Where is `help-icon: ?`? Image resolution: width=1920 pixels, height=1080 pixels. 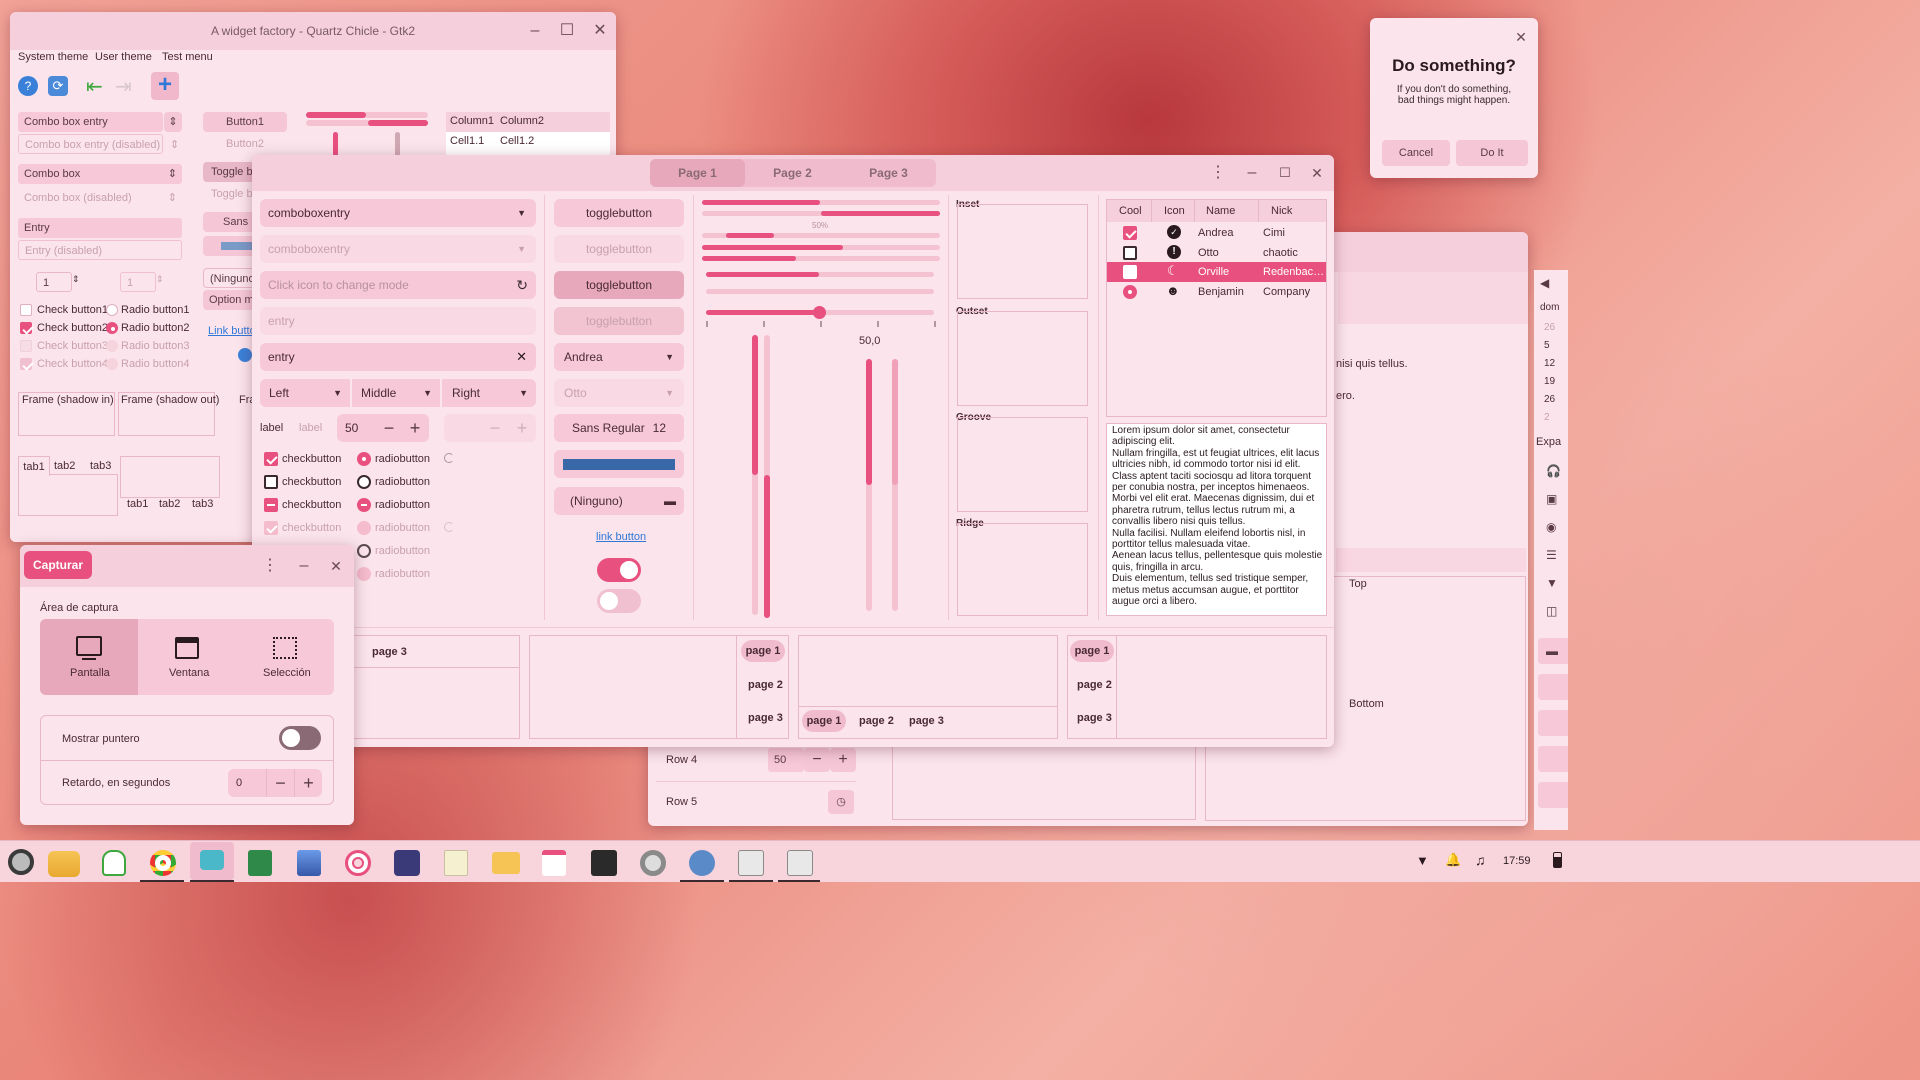
help-icon: ? is located at coordinates (28, 86).